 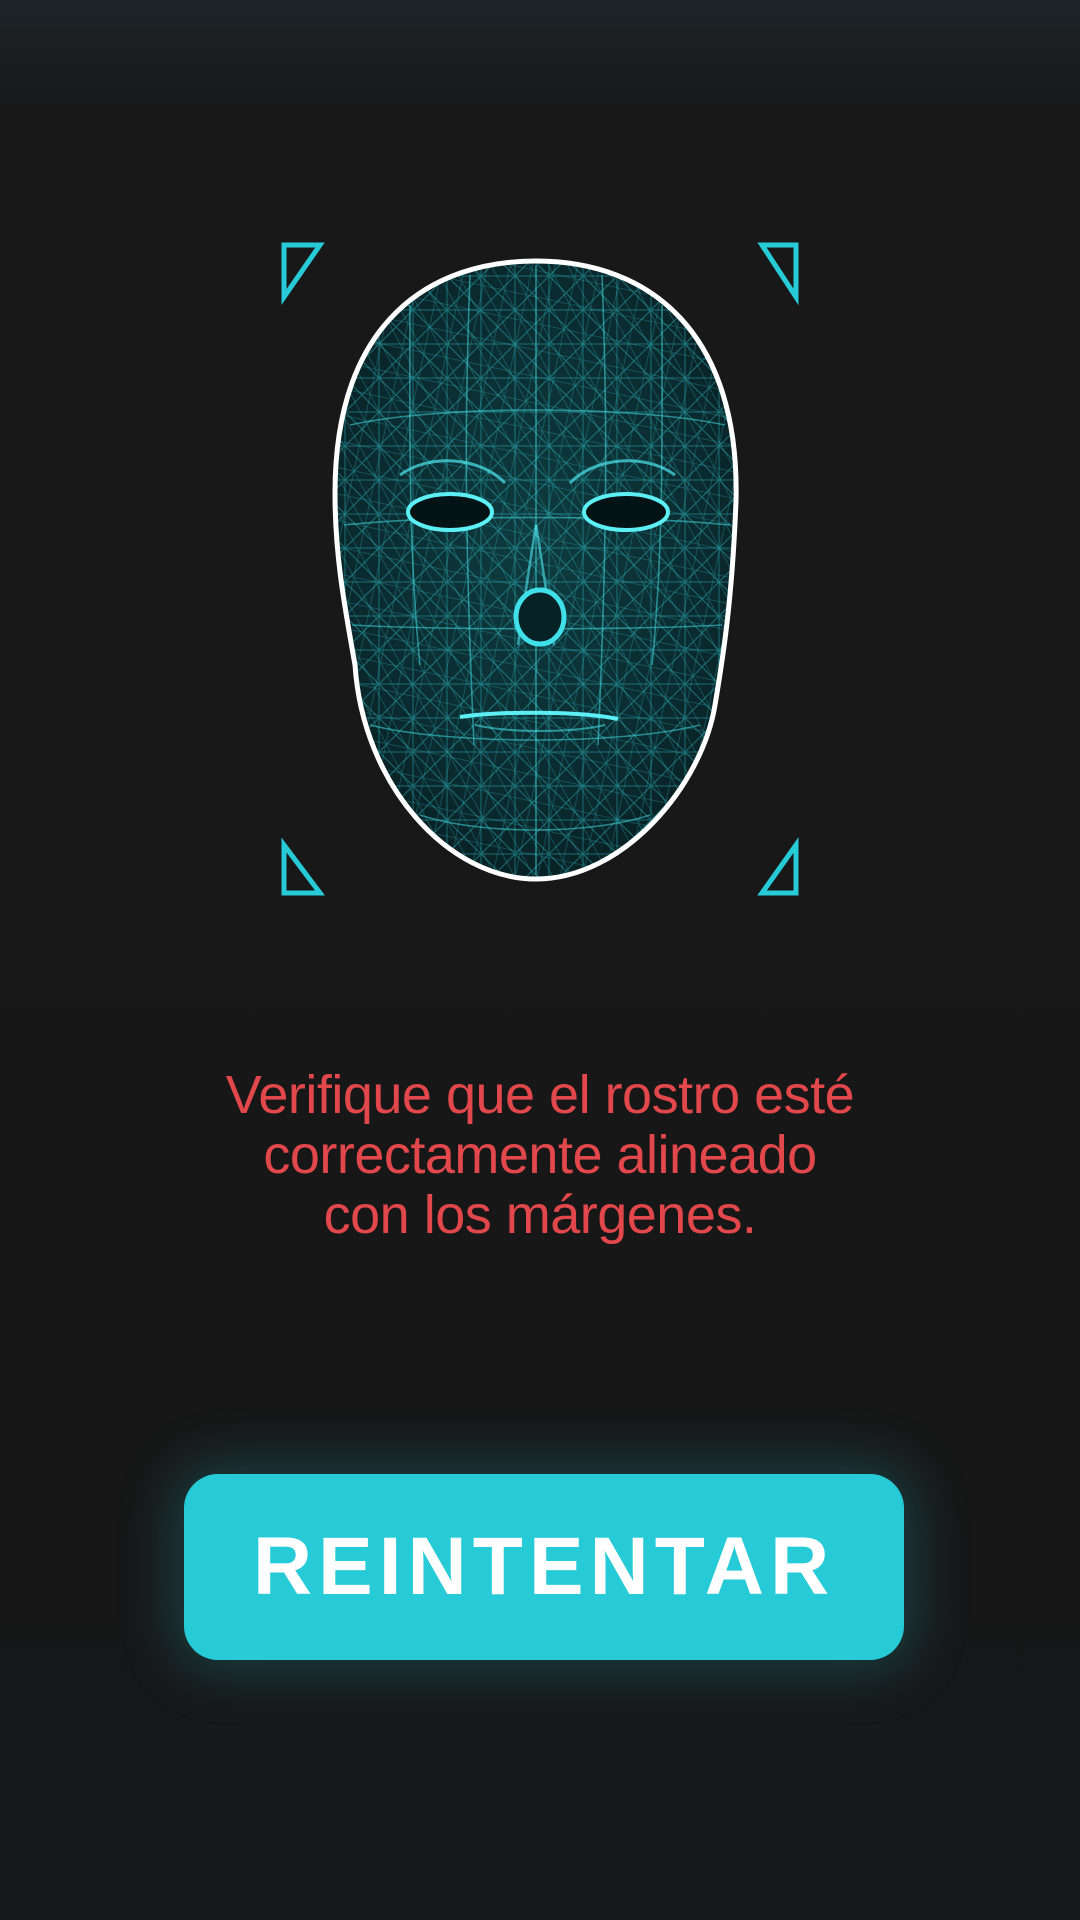 What do you see at coordinates (778, 274) in the screenshot?
I see `corner-top-right-icon` at bounding box center [778, 274].